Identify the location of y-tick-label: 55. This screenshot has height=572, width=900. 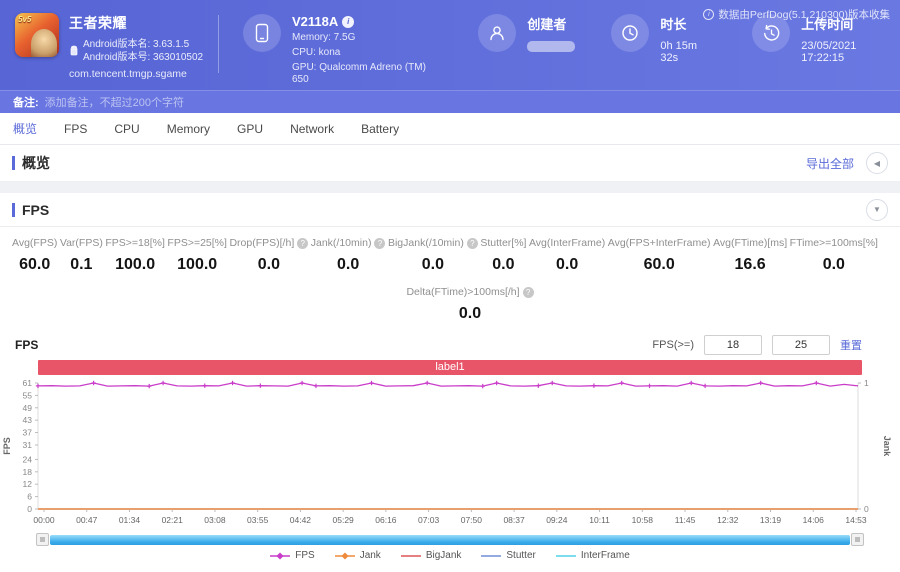
(28, 395).